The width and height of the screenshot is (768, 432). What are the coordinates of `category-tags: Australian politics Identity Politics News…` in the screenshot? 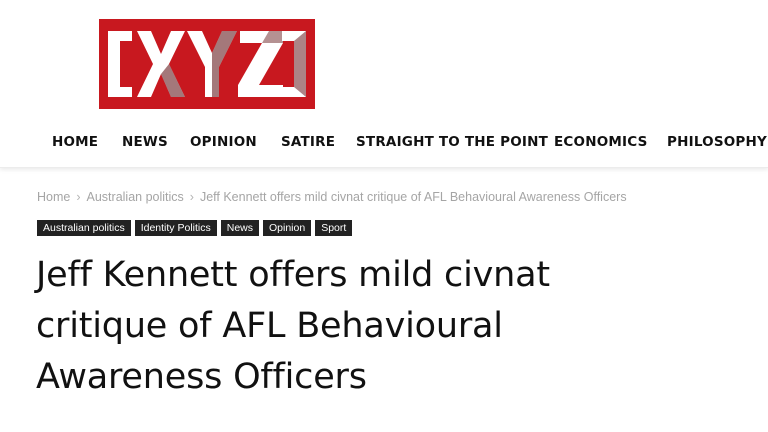 It's located at (196, 227).